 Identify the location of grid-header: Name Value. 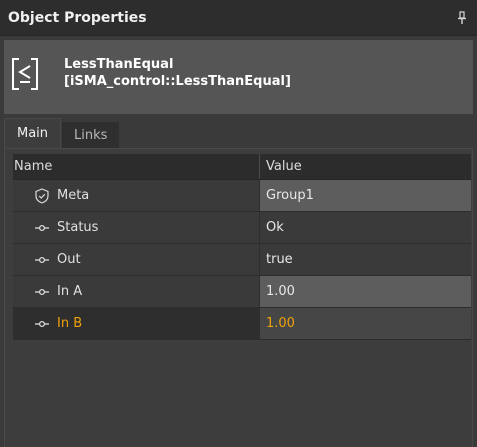
(242, 167).